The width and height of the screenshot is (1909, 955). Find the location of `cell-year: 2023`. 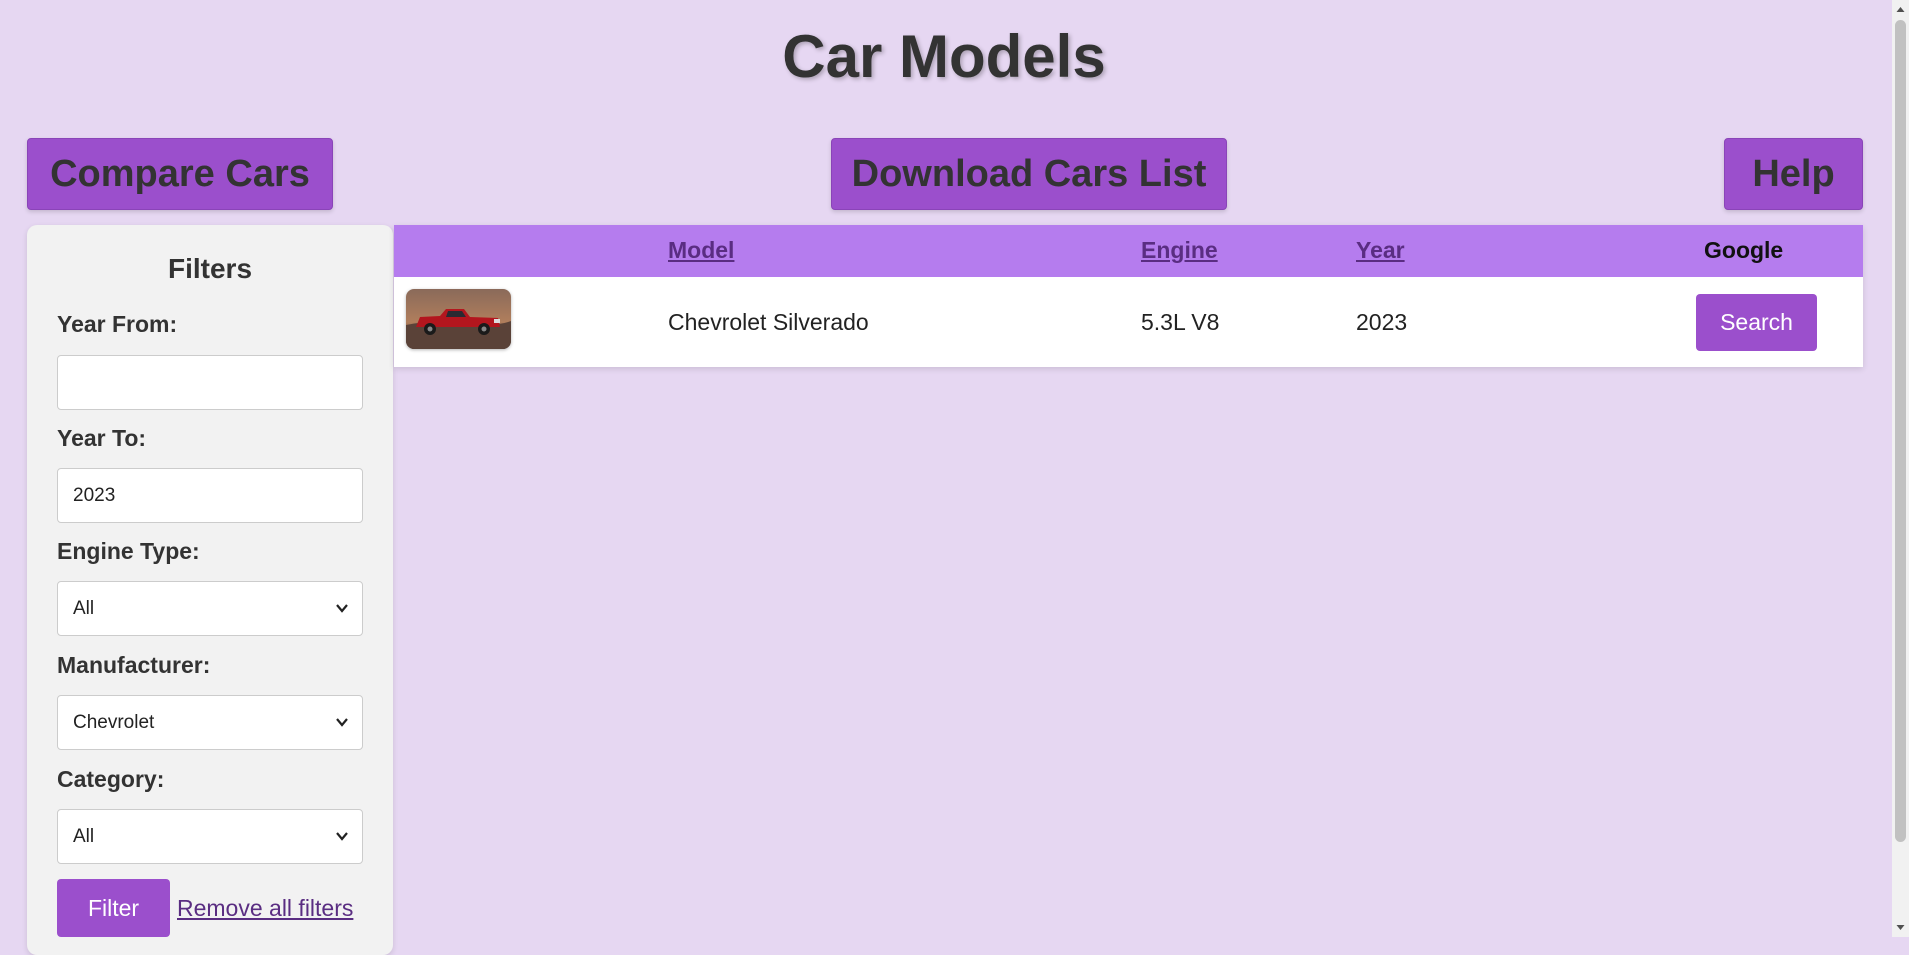

cell-year: 2023 is located at coordinates (1382, 322).